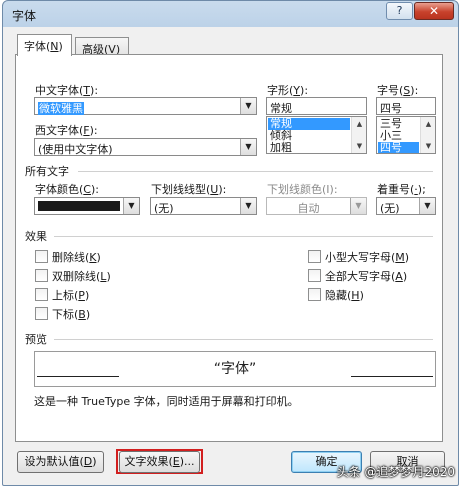 This screenshot has height=488, width=461. Describe the element at coordinates (24, 16) in the screenshot. I see `window-title: 字体` at that location.